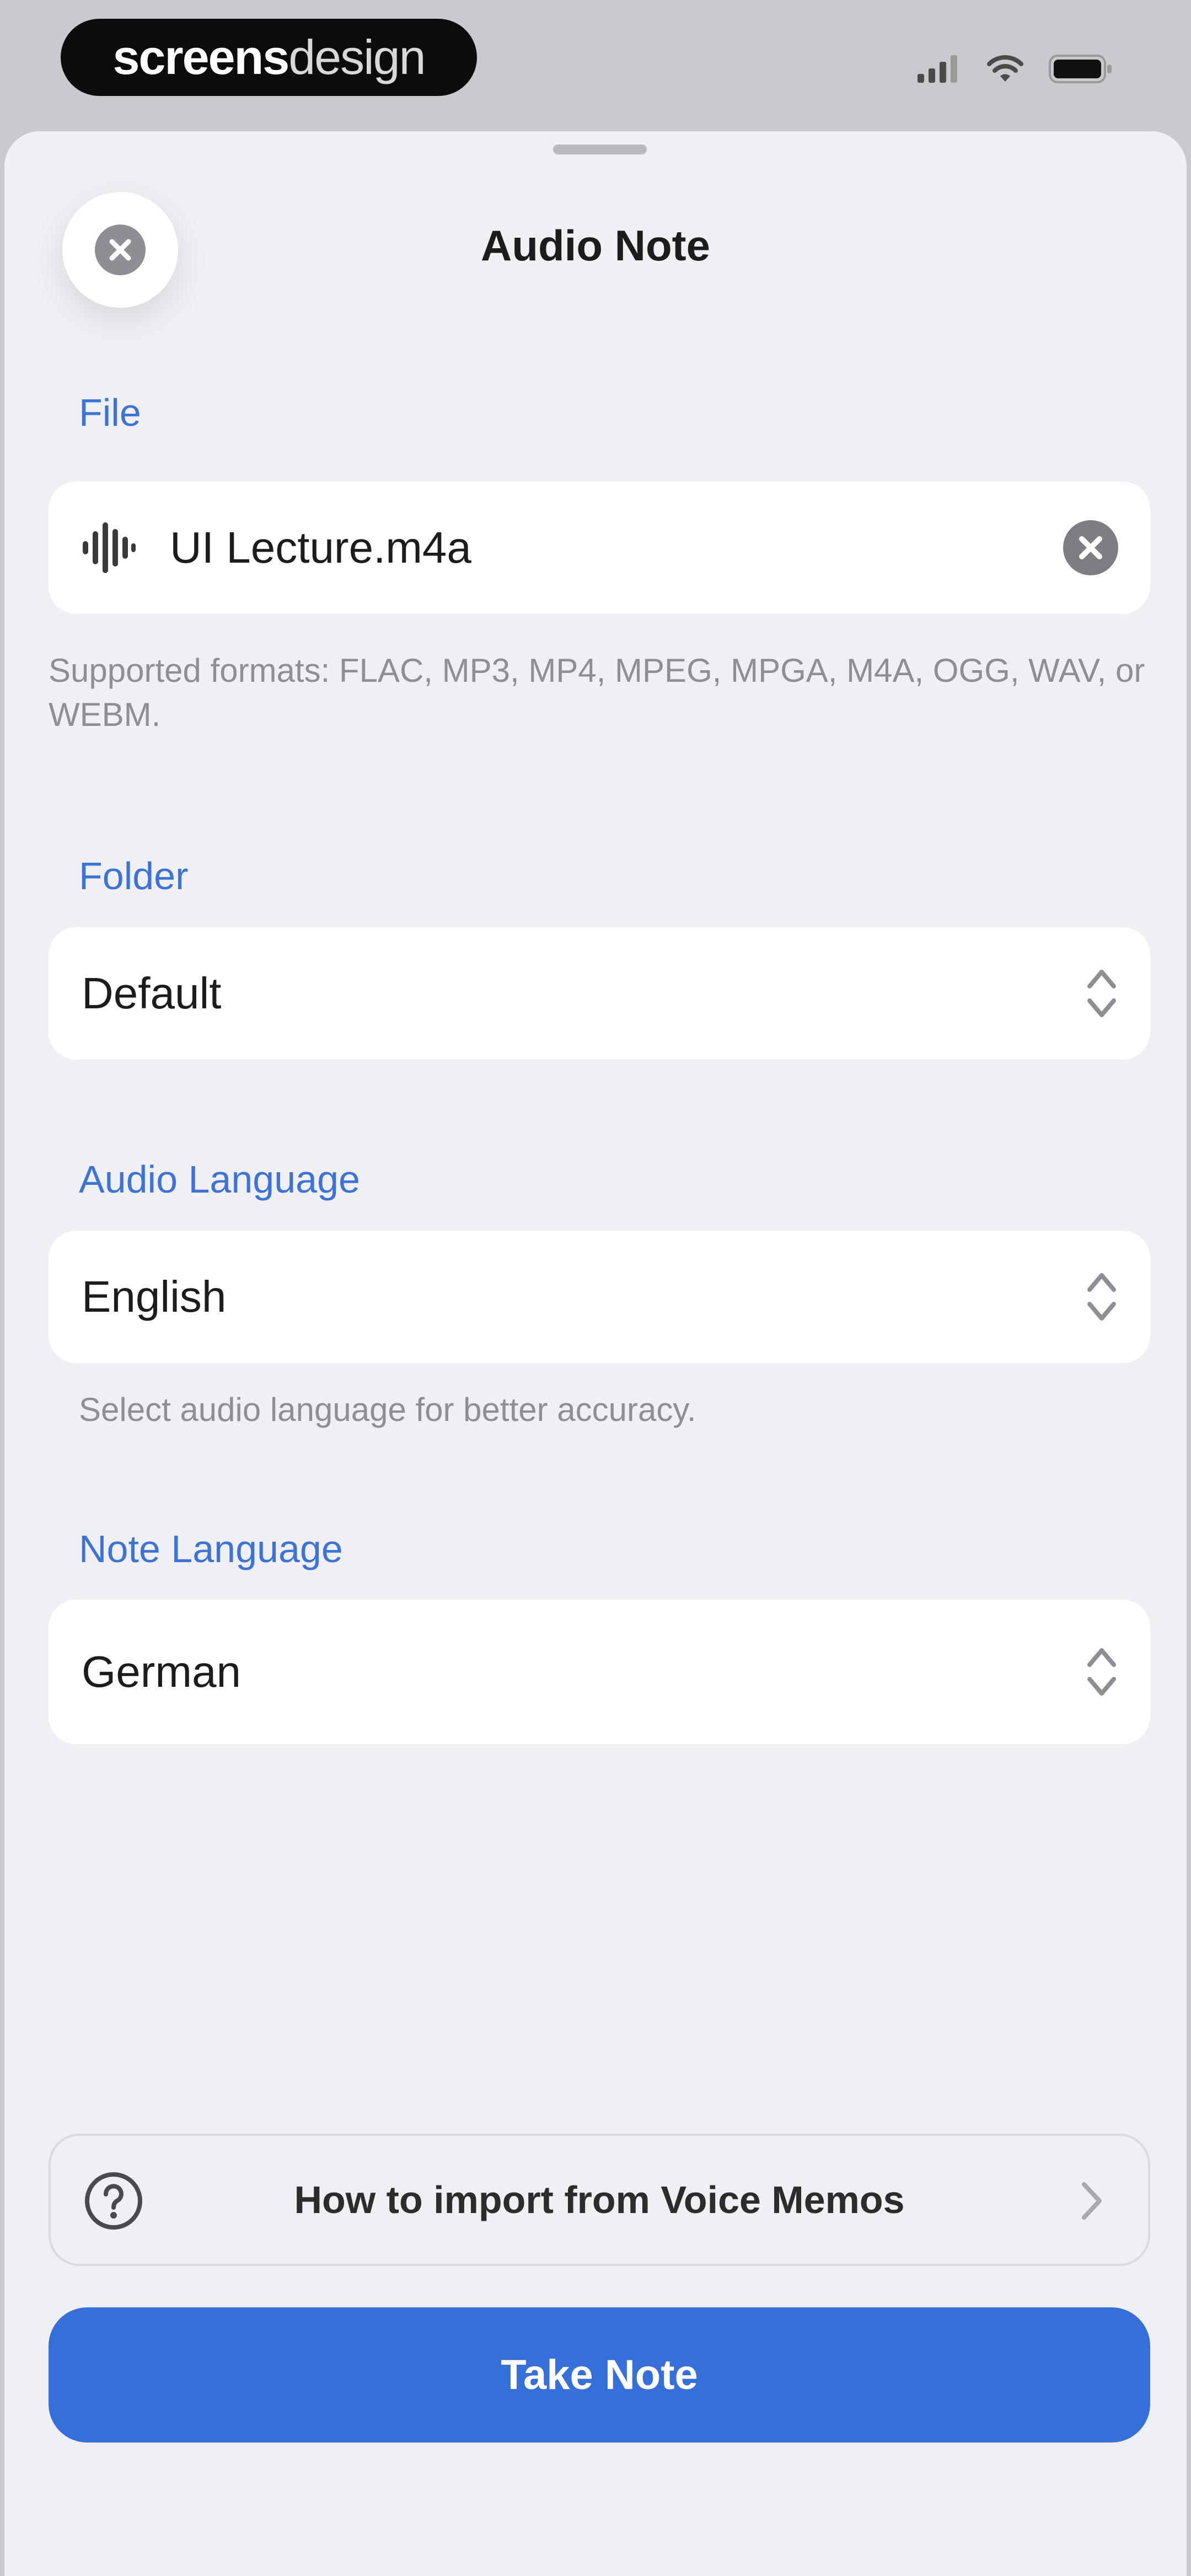 The width and height of the screenshot is (1191, 2576). What do you see at coordinates (600, 1672) in the screenshot?
I see `note-language-select: German` at bounding box center [600, 1672].